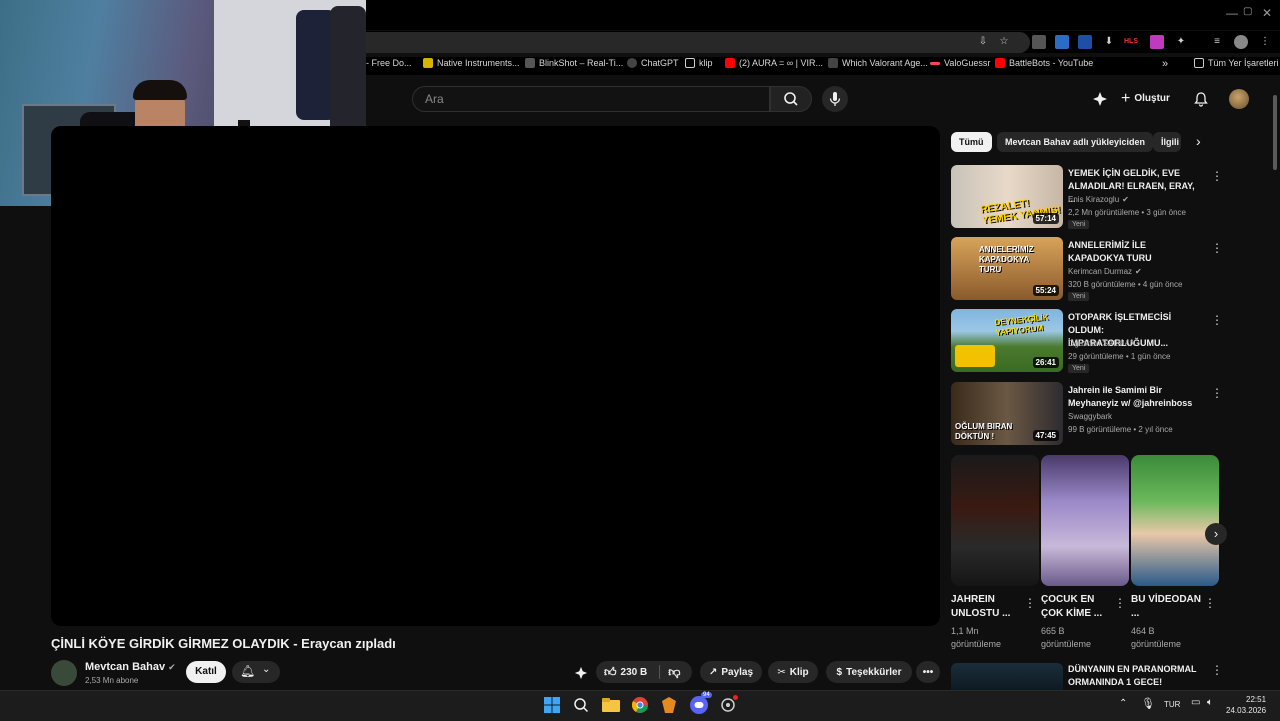 This screenshot has height=721, width=1280. I want to click on chevron-up-icon: ⌃, so click(1123, 703).